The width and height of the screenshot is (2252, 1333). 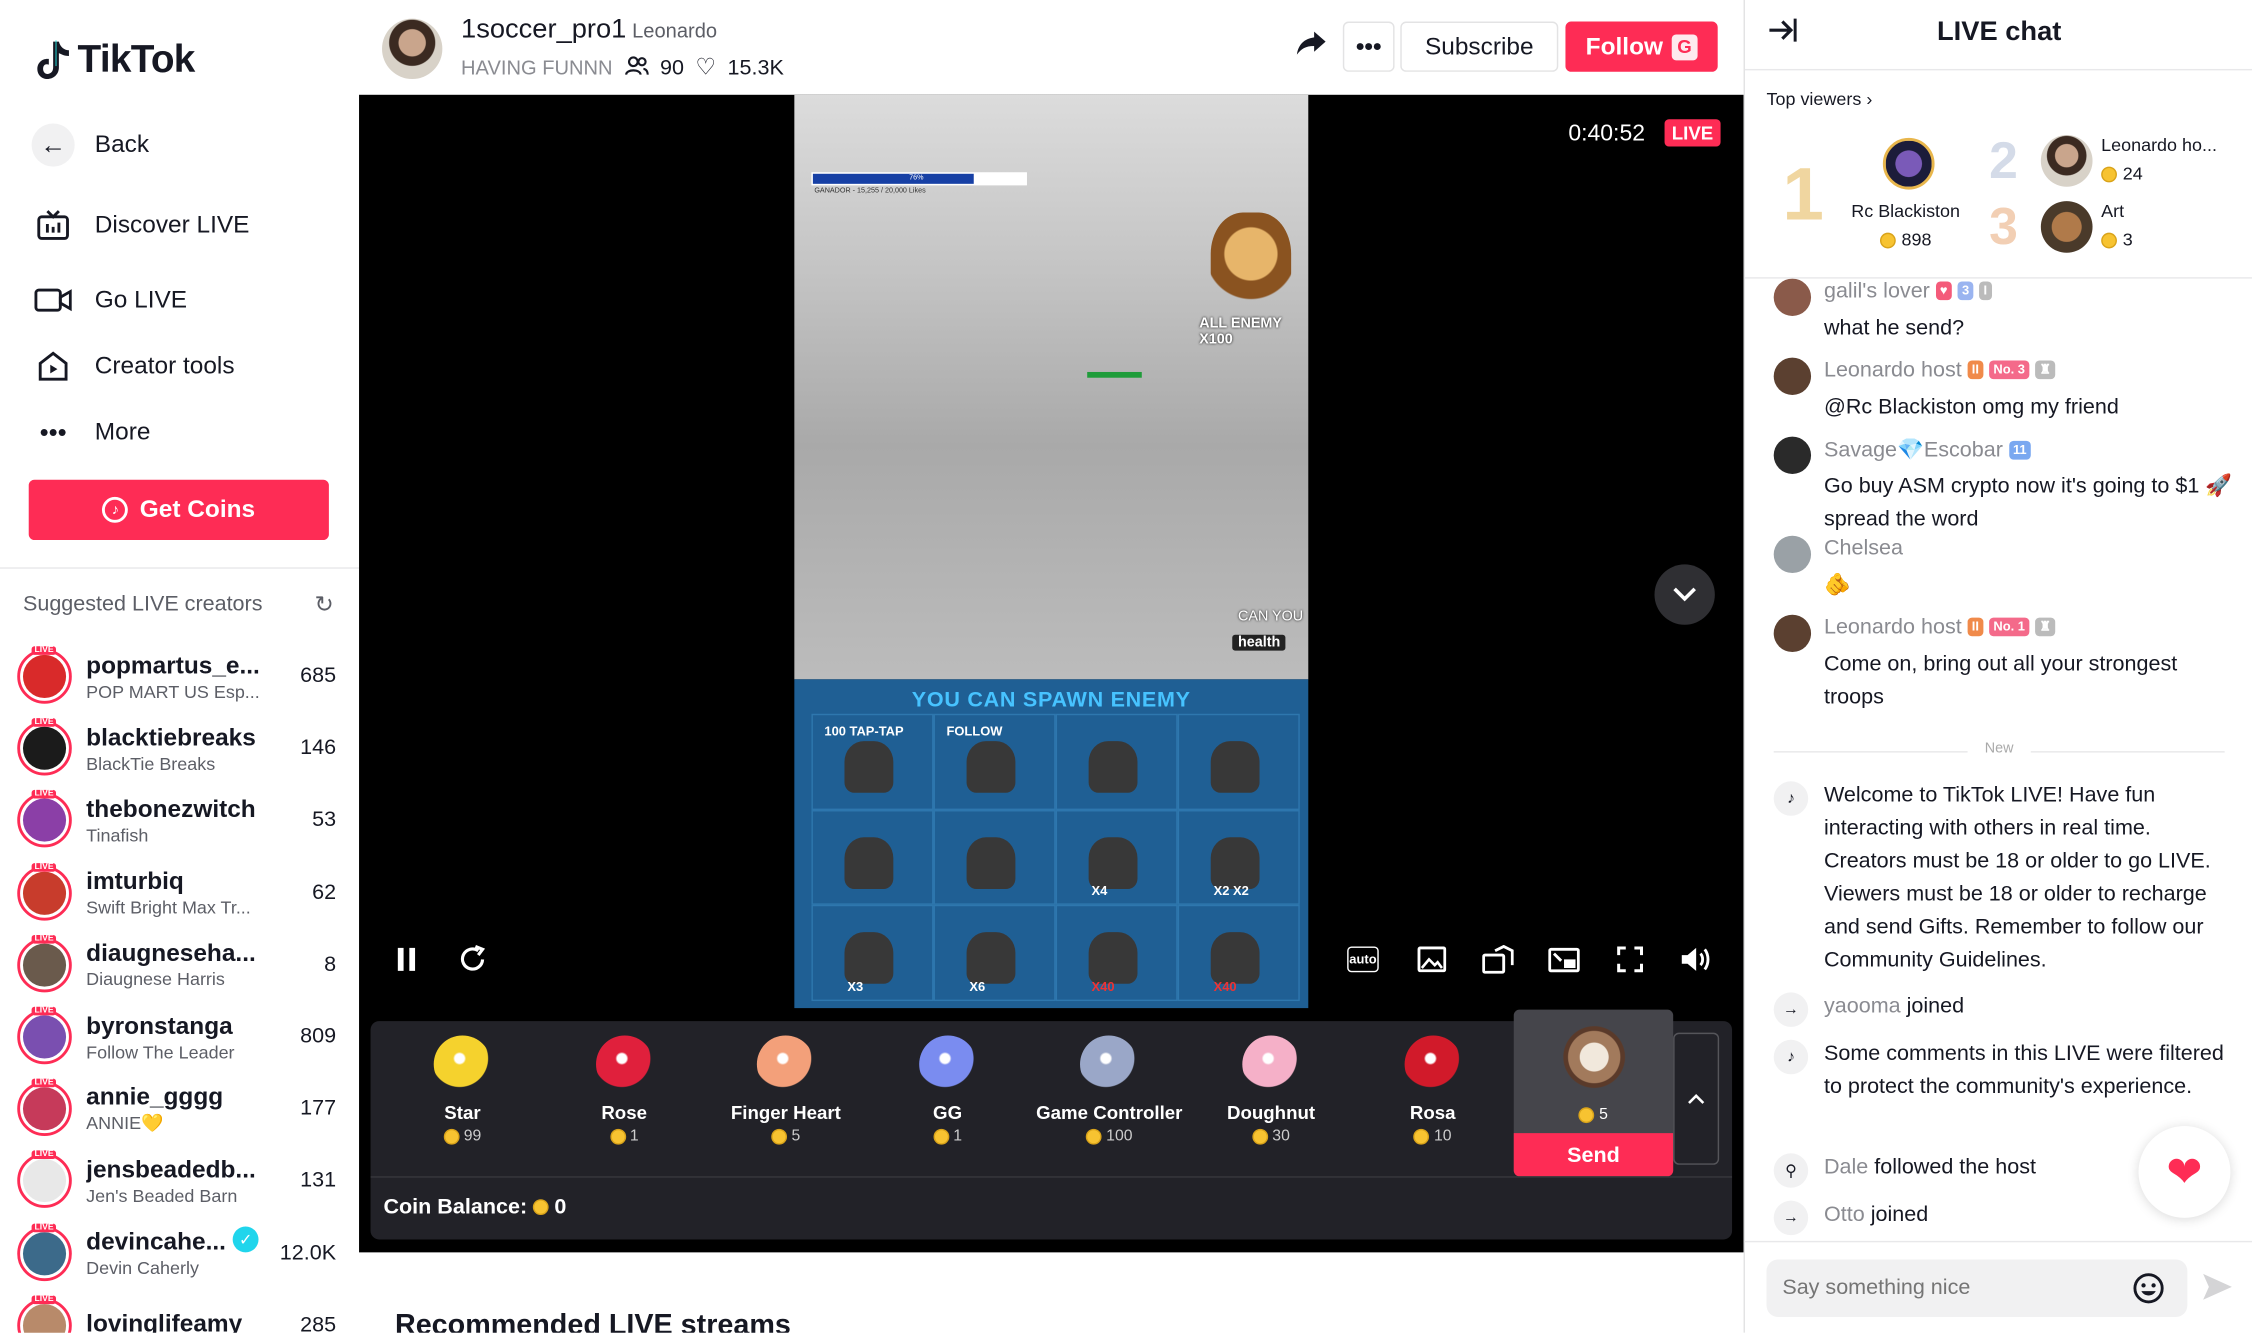 I want to click on chevron-up-icon, so click(x=1696, y=1098).